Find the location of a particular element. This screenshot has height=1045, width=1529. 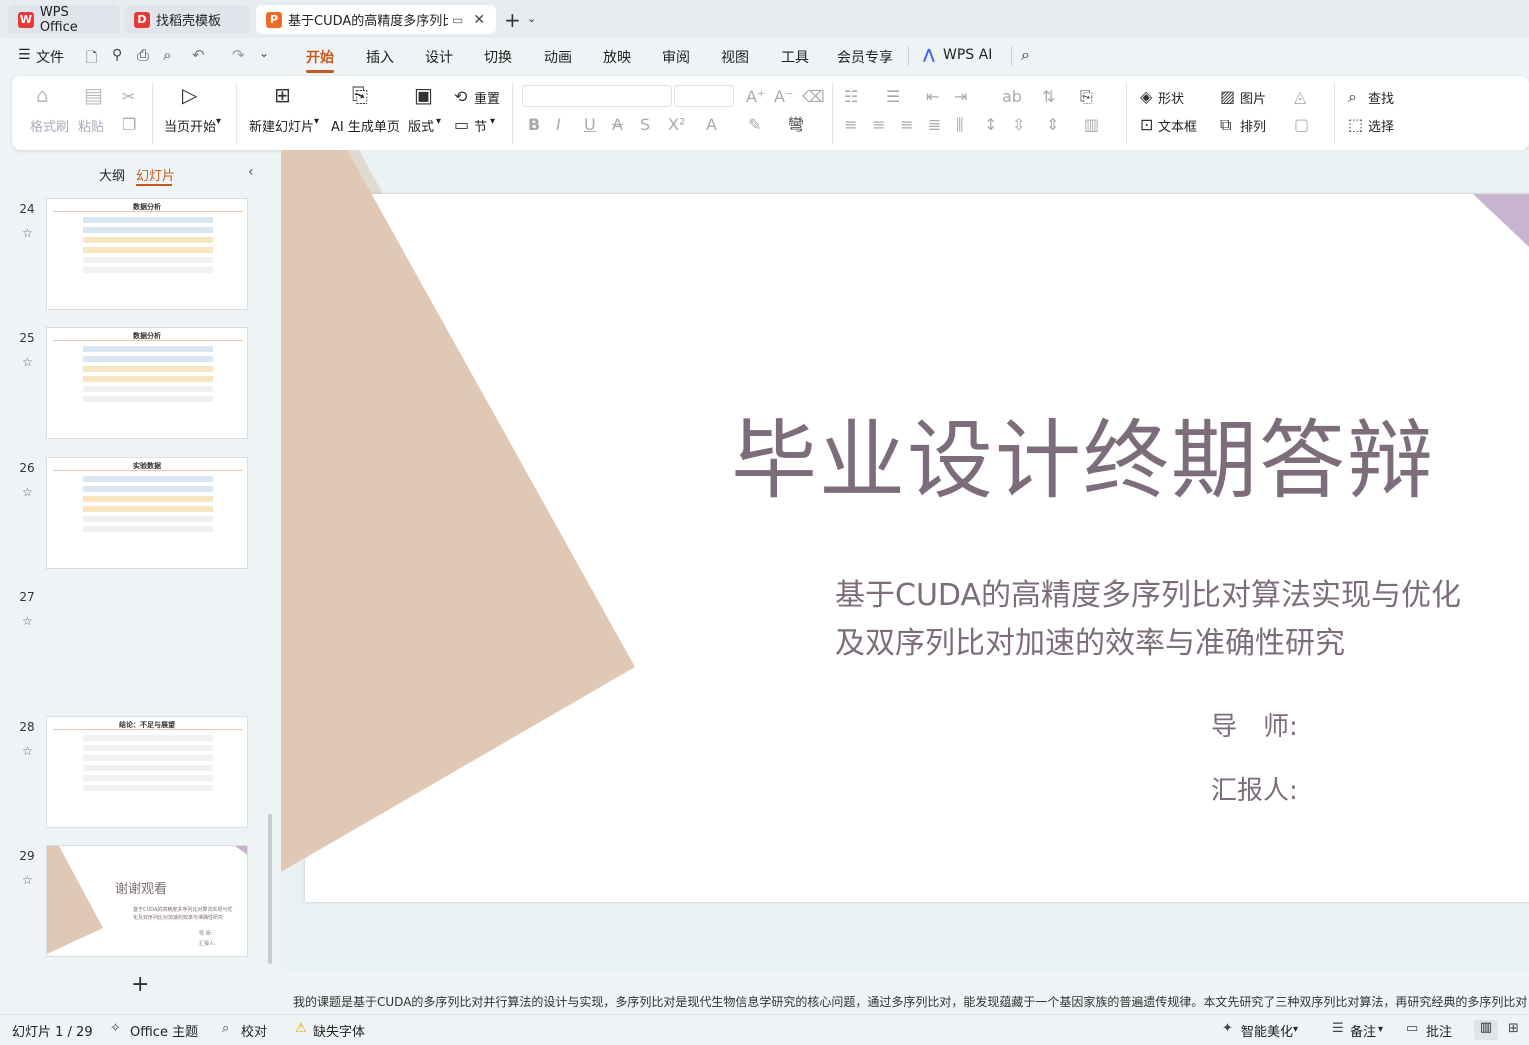

align-center-icon: ≡ is located at coordinates (878, 125).